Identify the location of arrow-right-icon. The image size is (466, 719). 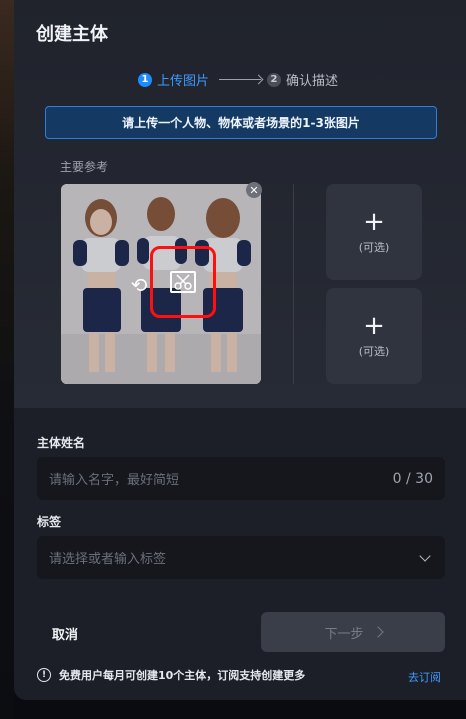
(240, 79).